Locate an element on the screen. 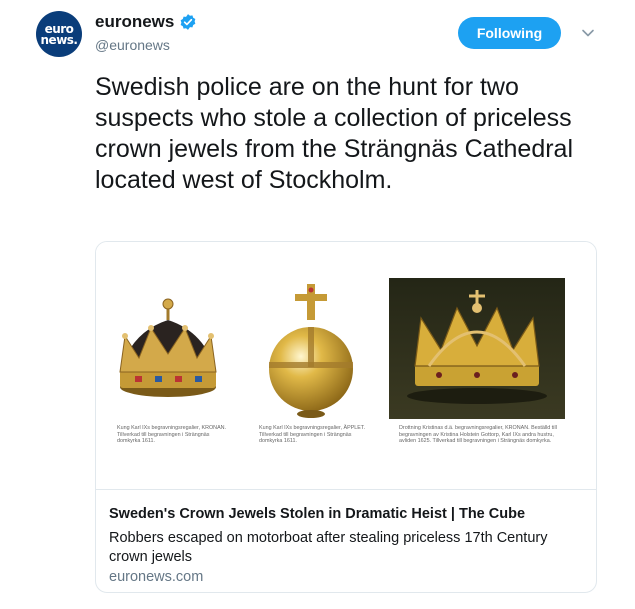  card-domain: euronews.com is located at coordinates (156, 577).